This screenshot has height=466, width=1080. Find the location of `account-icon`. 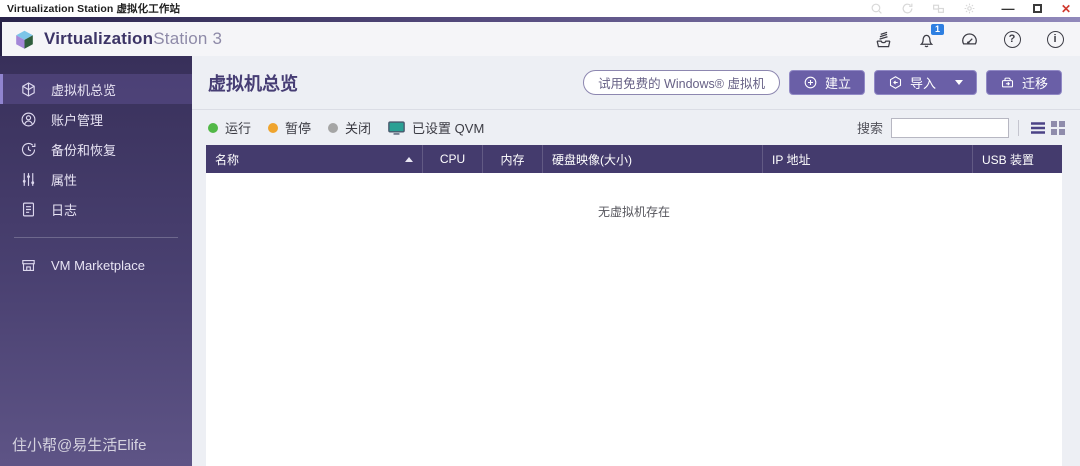

account-icon is located at coordinates (28, 119).